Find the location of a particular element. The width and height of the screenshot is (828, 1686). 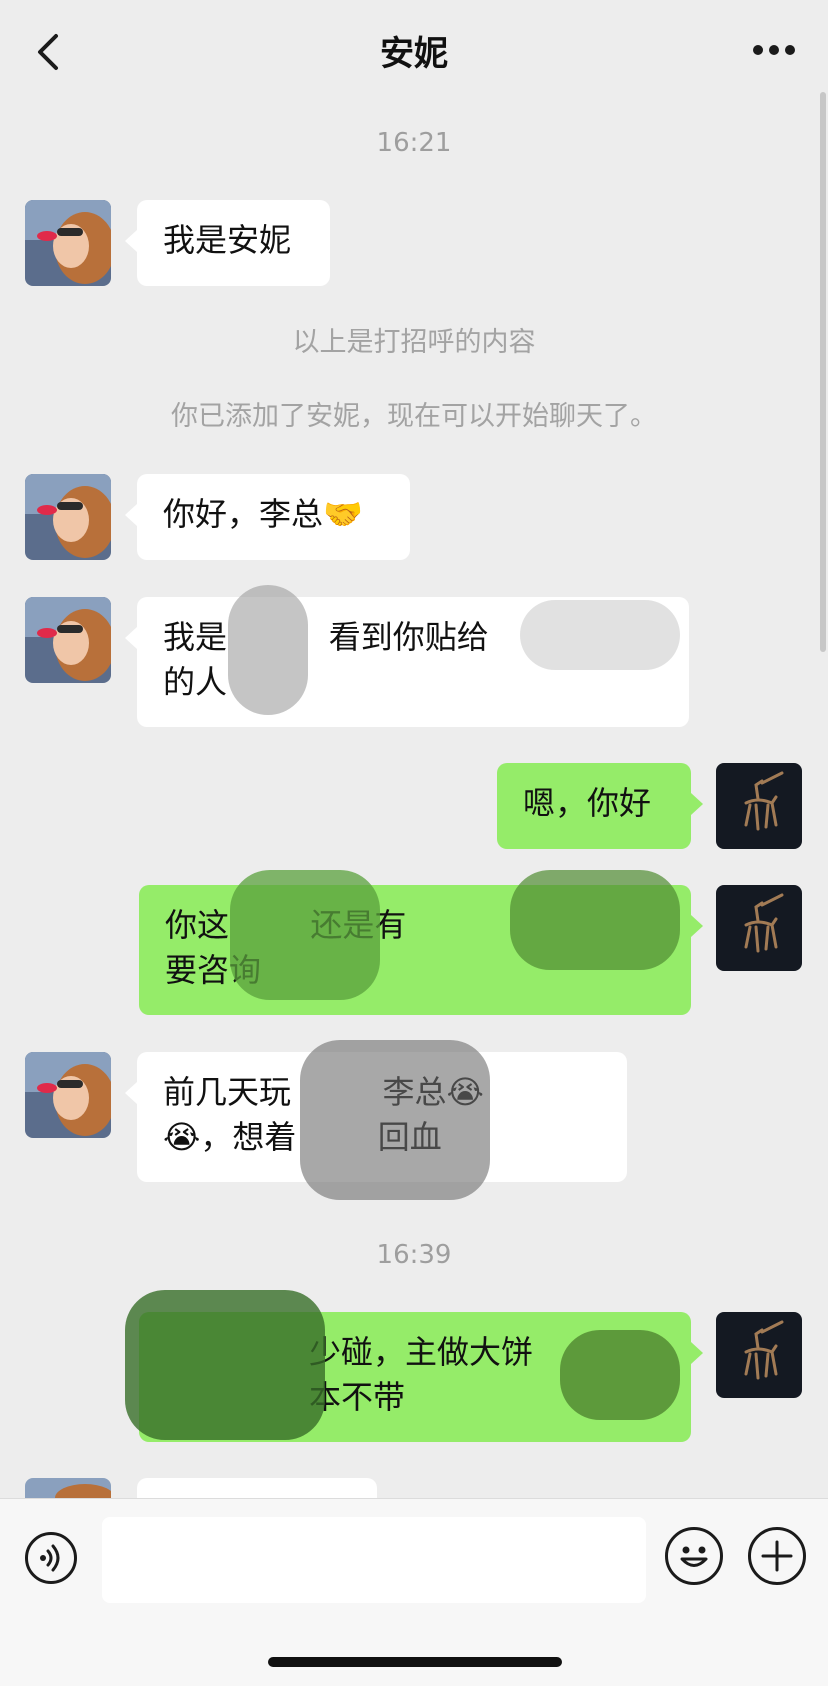

scrollbar is located at coordinates (823, 372).